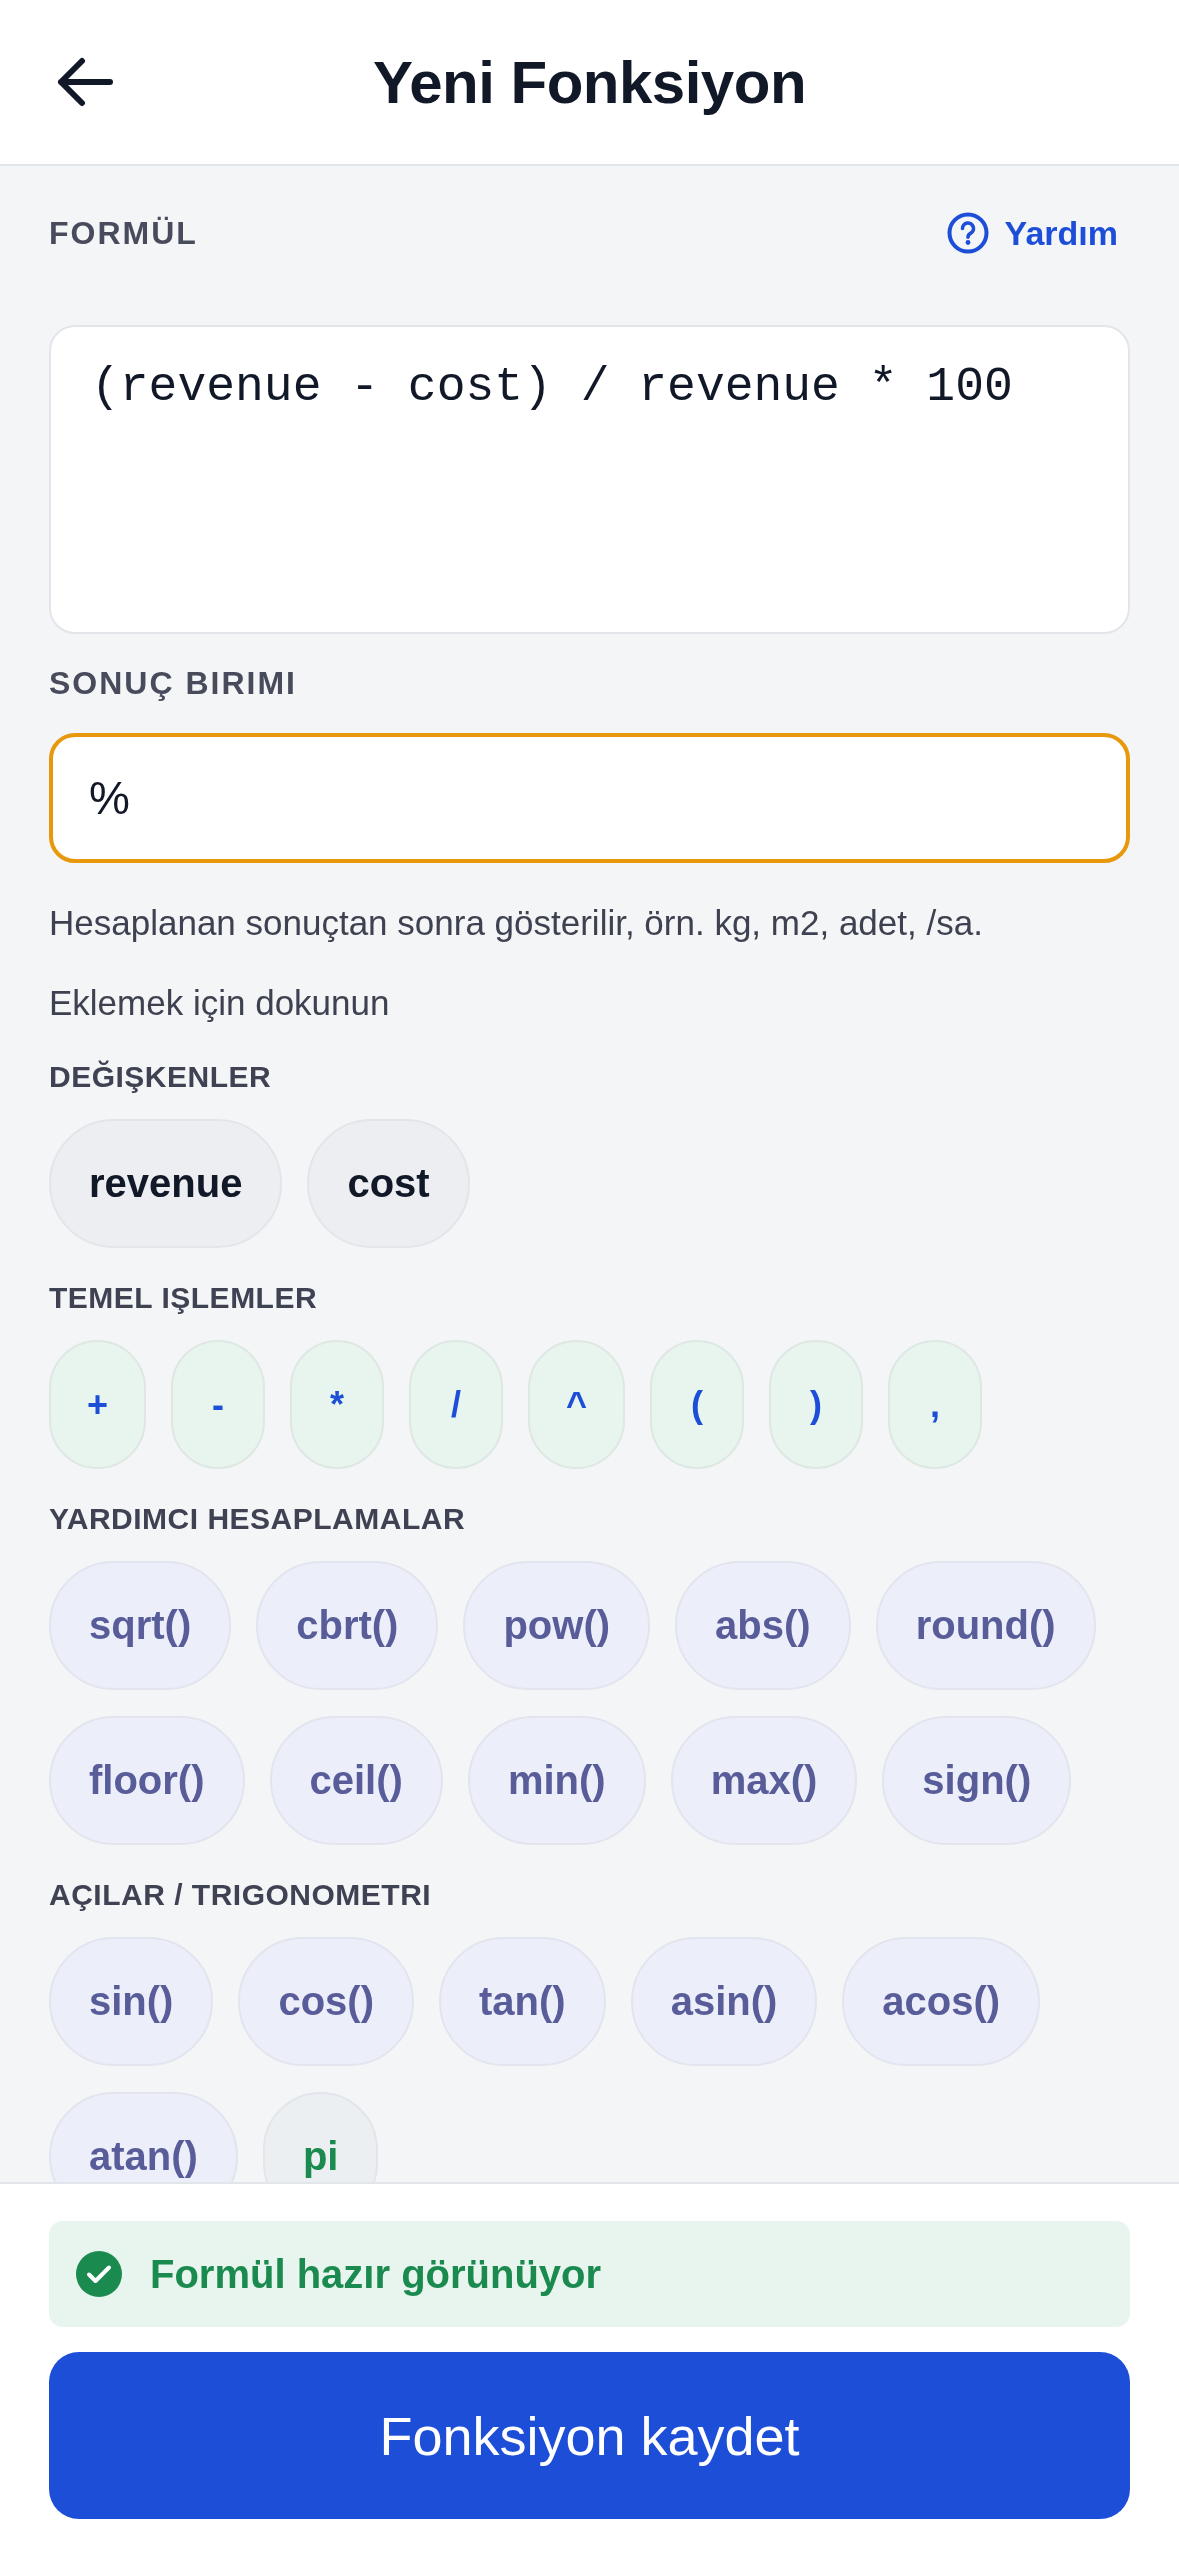 The image size is (1179, 2556). I want to click on palette-hint: Eklemek için dokunun, so click(220, 1003).